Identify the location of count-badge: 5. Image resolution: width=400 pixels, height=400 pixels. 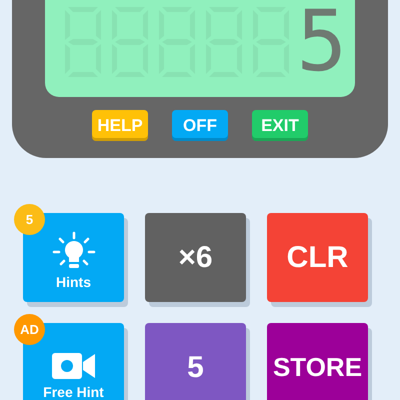
(29, 219).